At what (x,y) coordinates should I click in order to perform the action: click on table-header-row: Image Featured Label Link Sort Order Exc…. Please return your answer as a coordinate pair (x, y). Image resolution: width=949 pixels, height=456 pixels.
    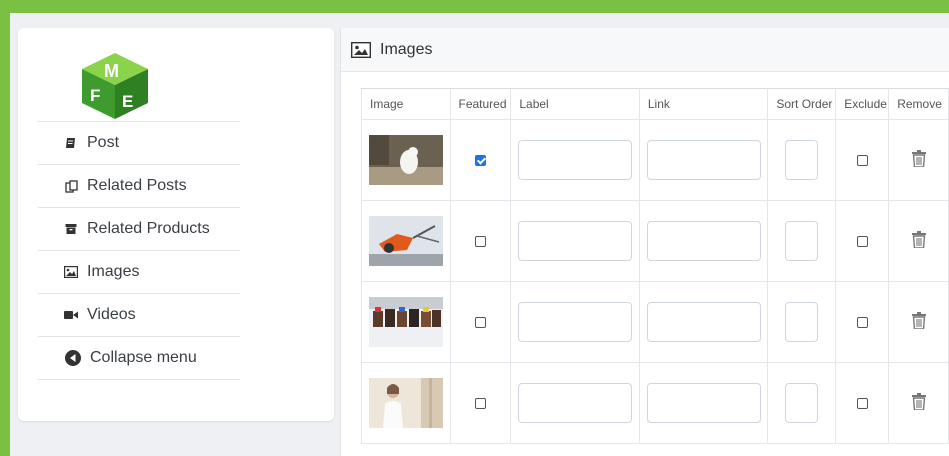
    Looking at the image, I should click on (655, 104).